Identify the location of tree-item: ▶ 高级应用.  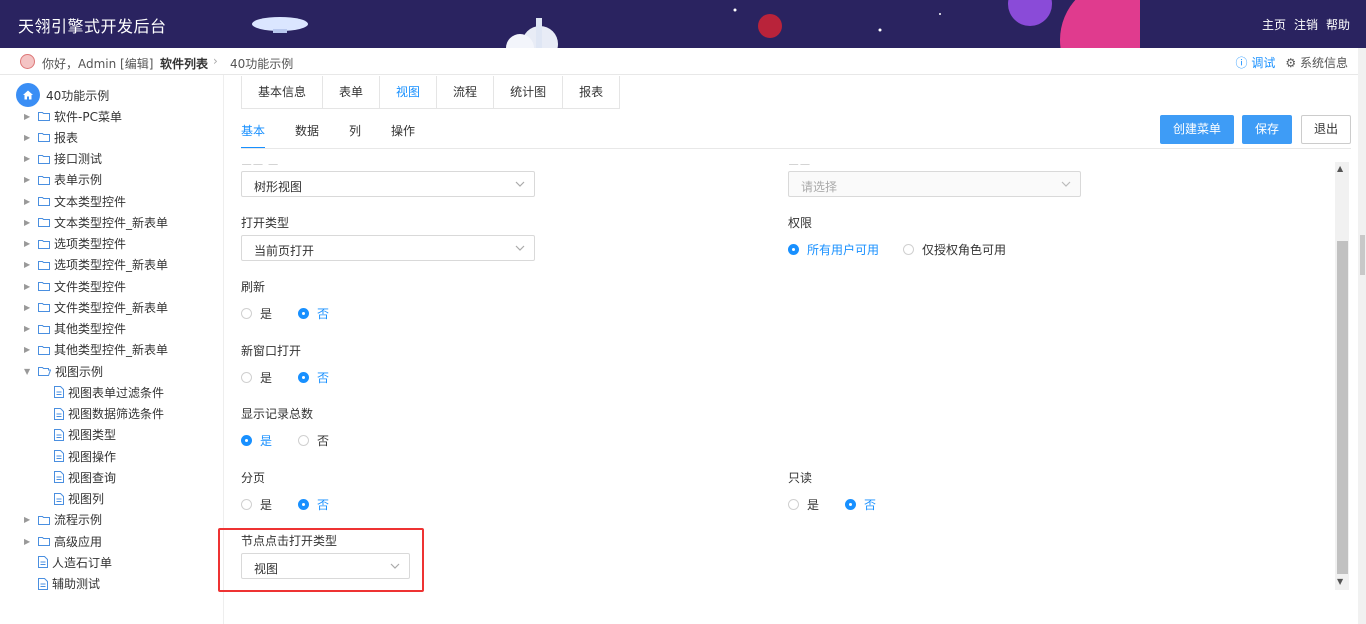
(63, 541).